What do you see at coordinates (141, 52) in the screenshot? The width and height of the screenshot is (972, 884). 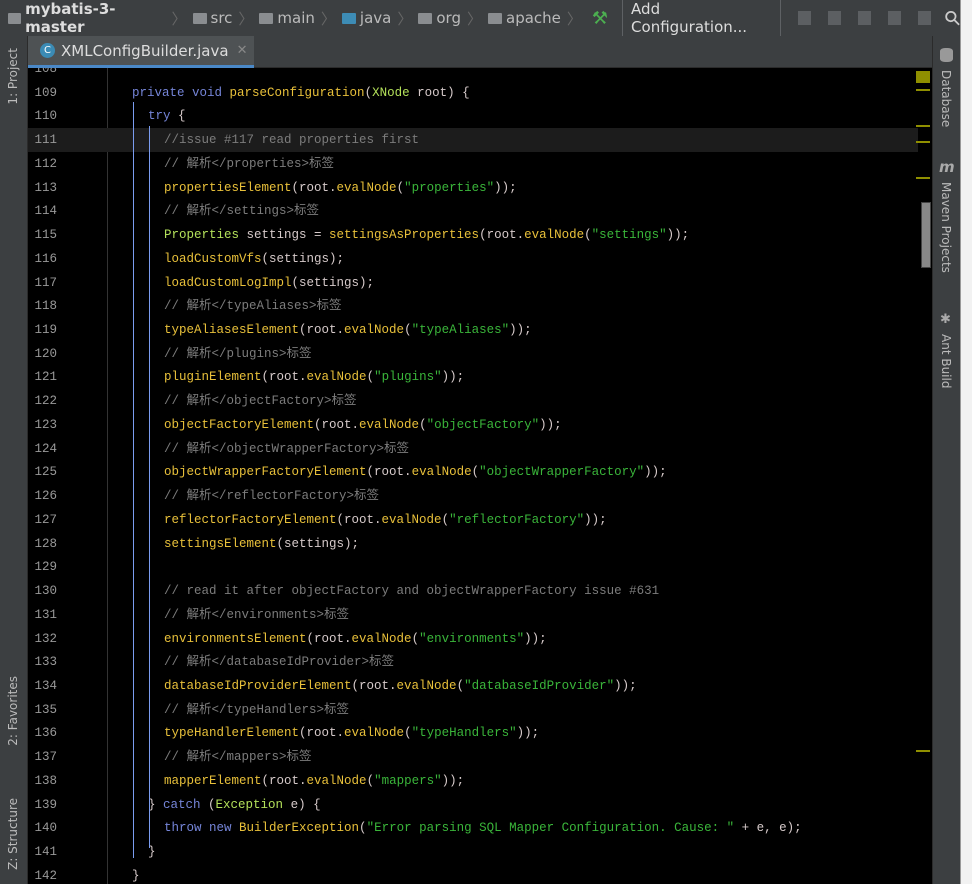 I see `tab-xmlconfigbuilder: C XMLConfigBuilder.java ✕` at bounding box center [141, 52].